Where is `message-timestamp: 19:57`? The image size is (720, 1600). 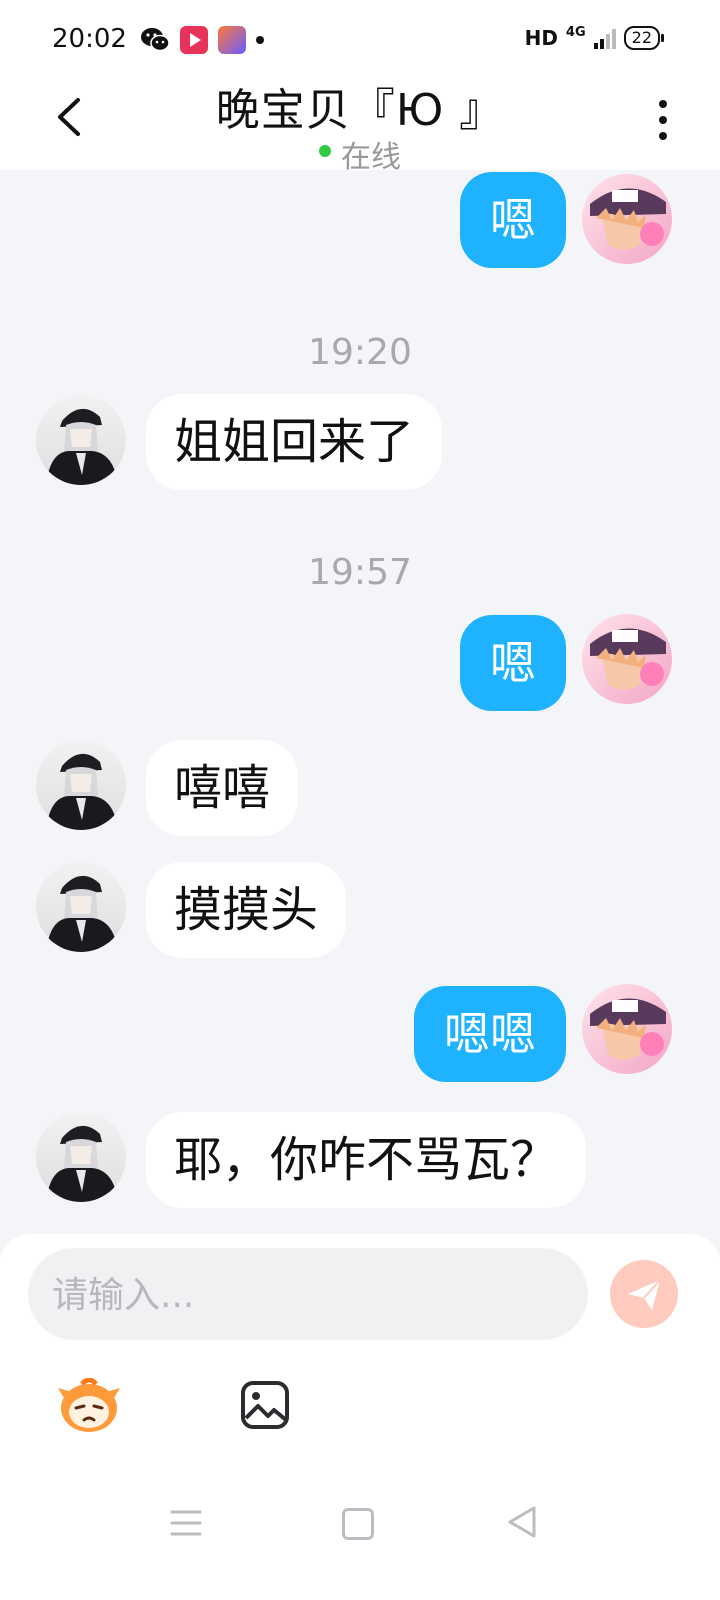
message-timestamp: 19:57 is located at coordinates (360, 572).